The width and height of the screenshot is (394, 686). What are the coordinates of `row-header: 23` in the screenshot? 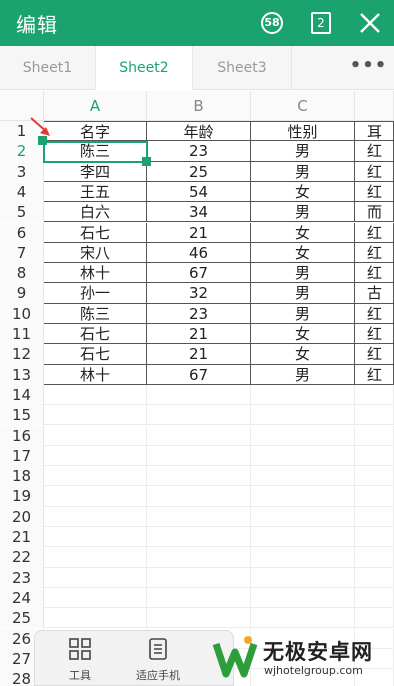 It's located at (22, 577).